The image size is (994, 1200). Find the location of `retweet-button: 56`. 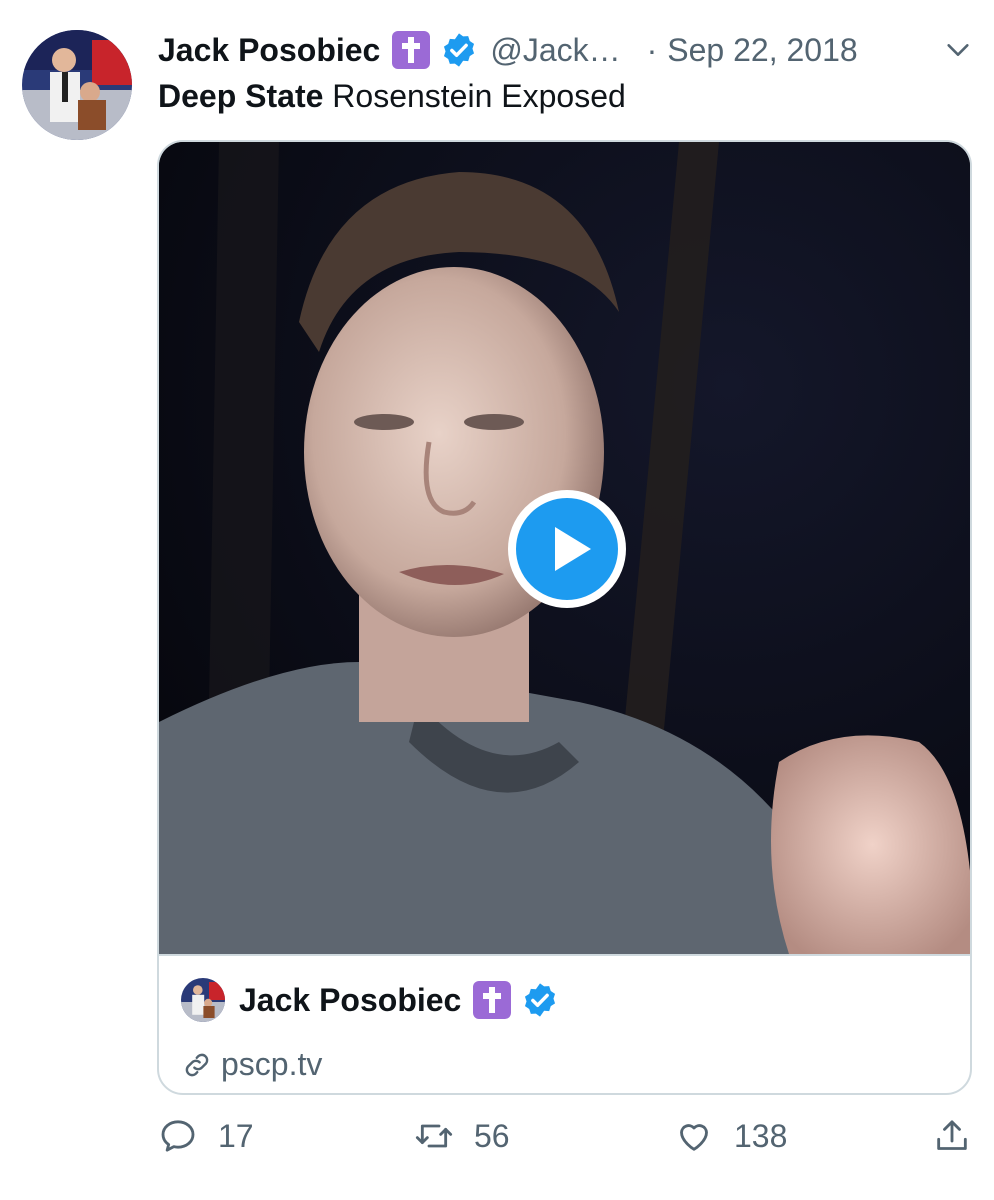

retweet-button: 56 is located at coordinates (462, 1136).